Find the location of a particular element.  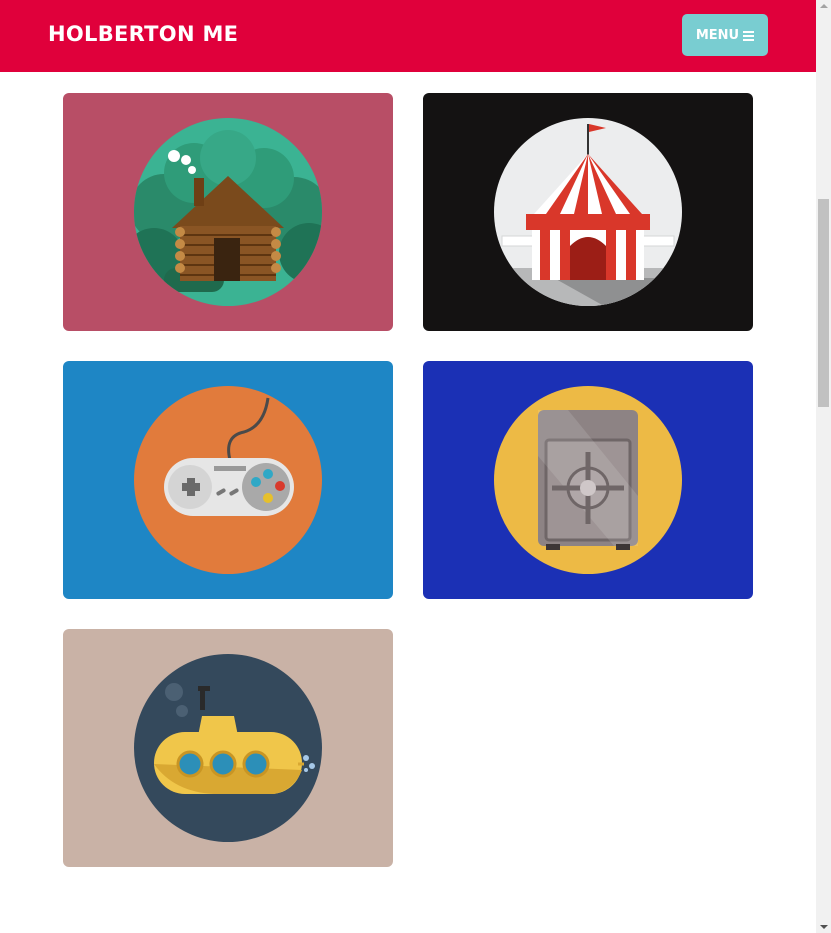

portfolio-item-controller is located at coordinates (228, 480).